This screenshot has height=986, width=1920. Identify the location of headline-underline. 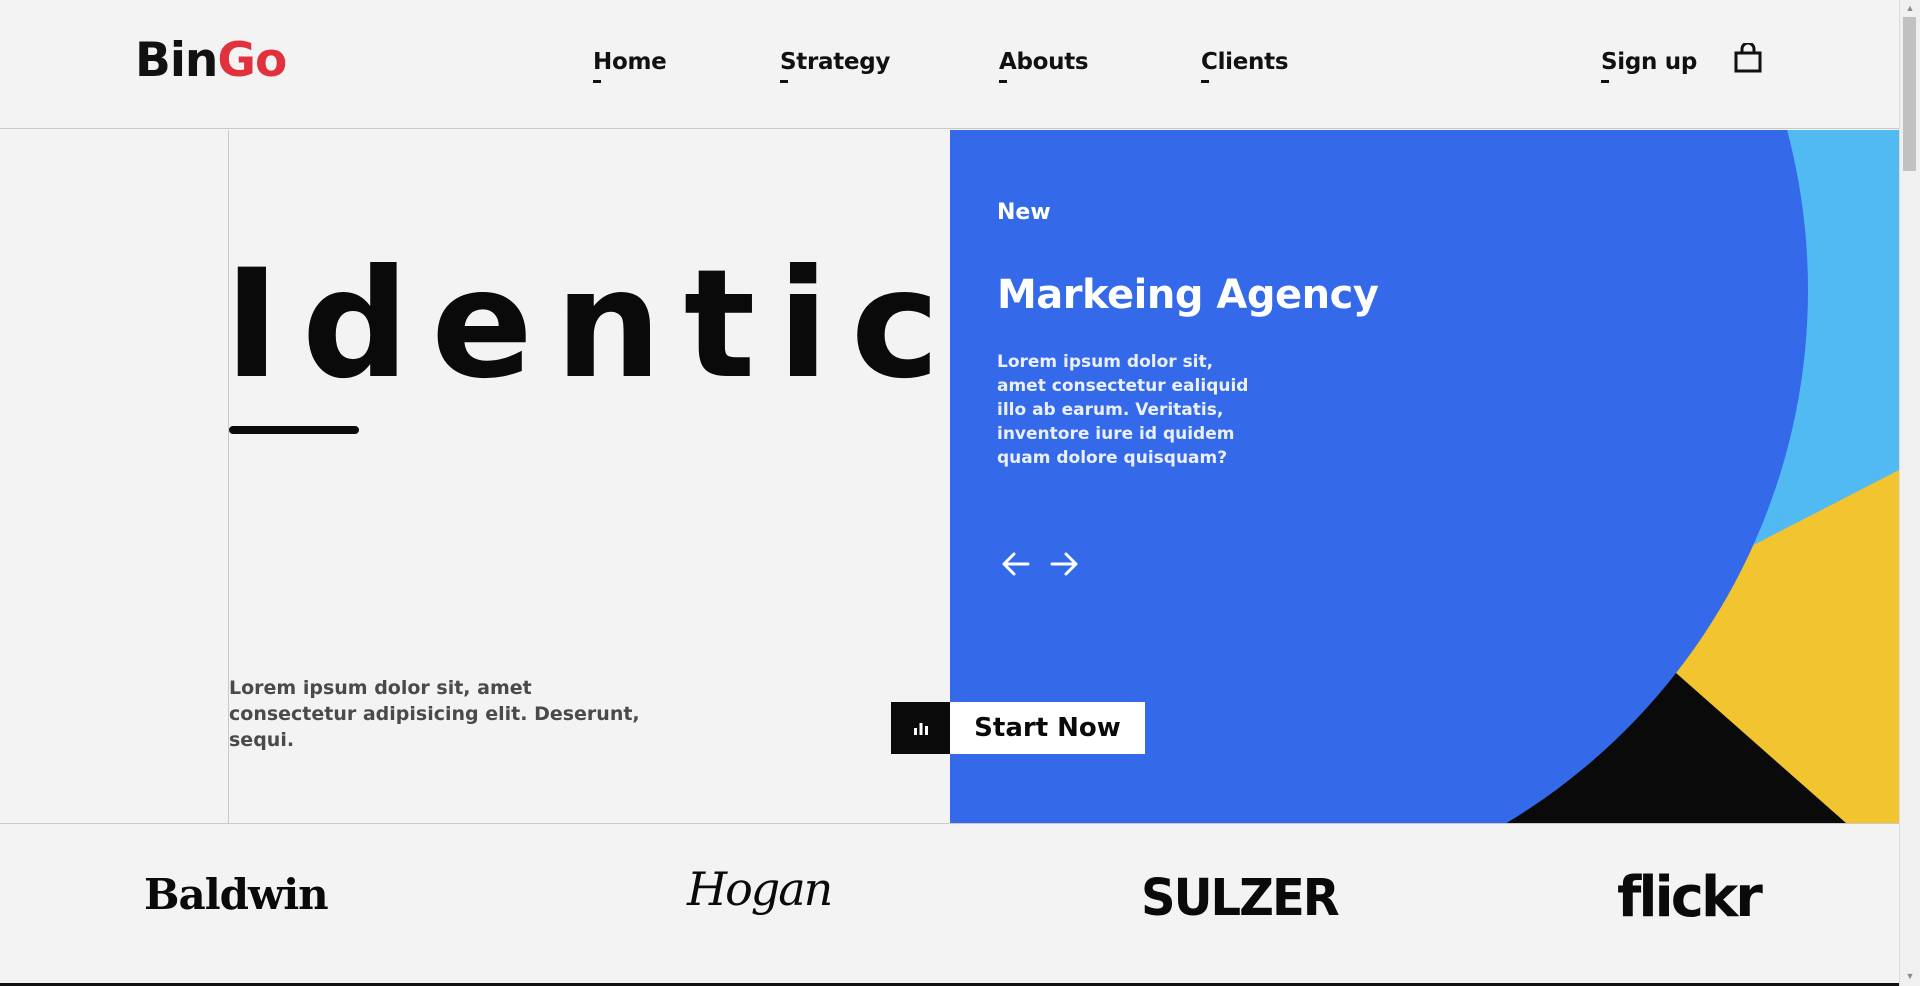
(294, 430).